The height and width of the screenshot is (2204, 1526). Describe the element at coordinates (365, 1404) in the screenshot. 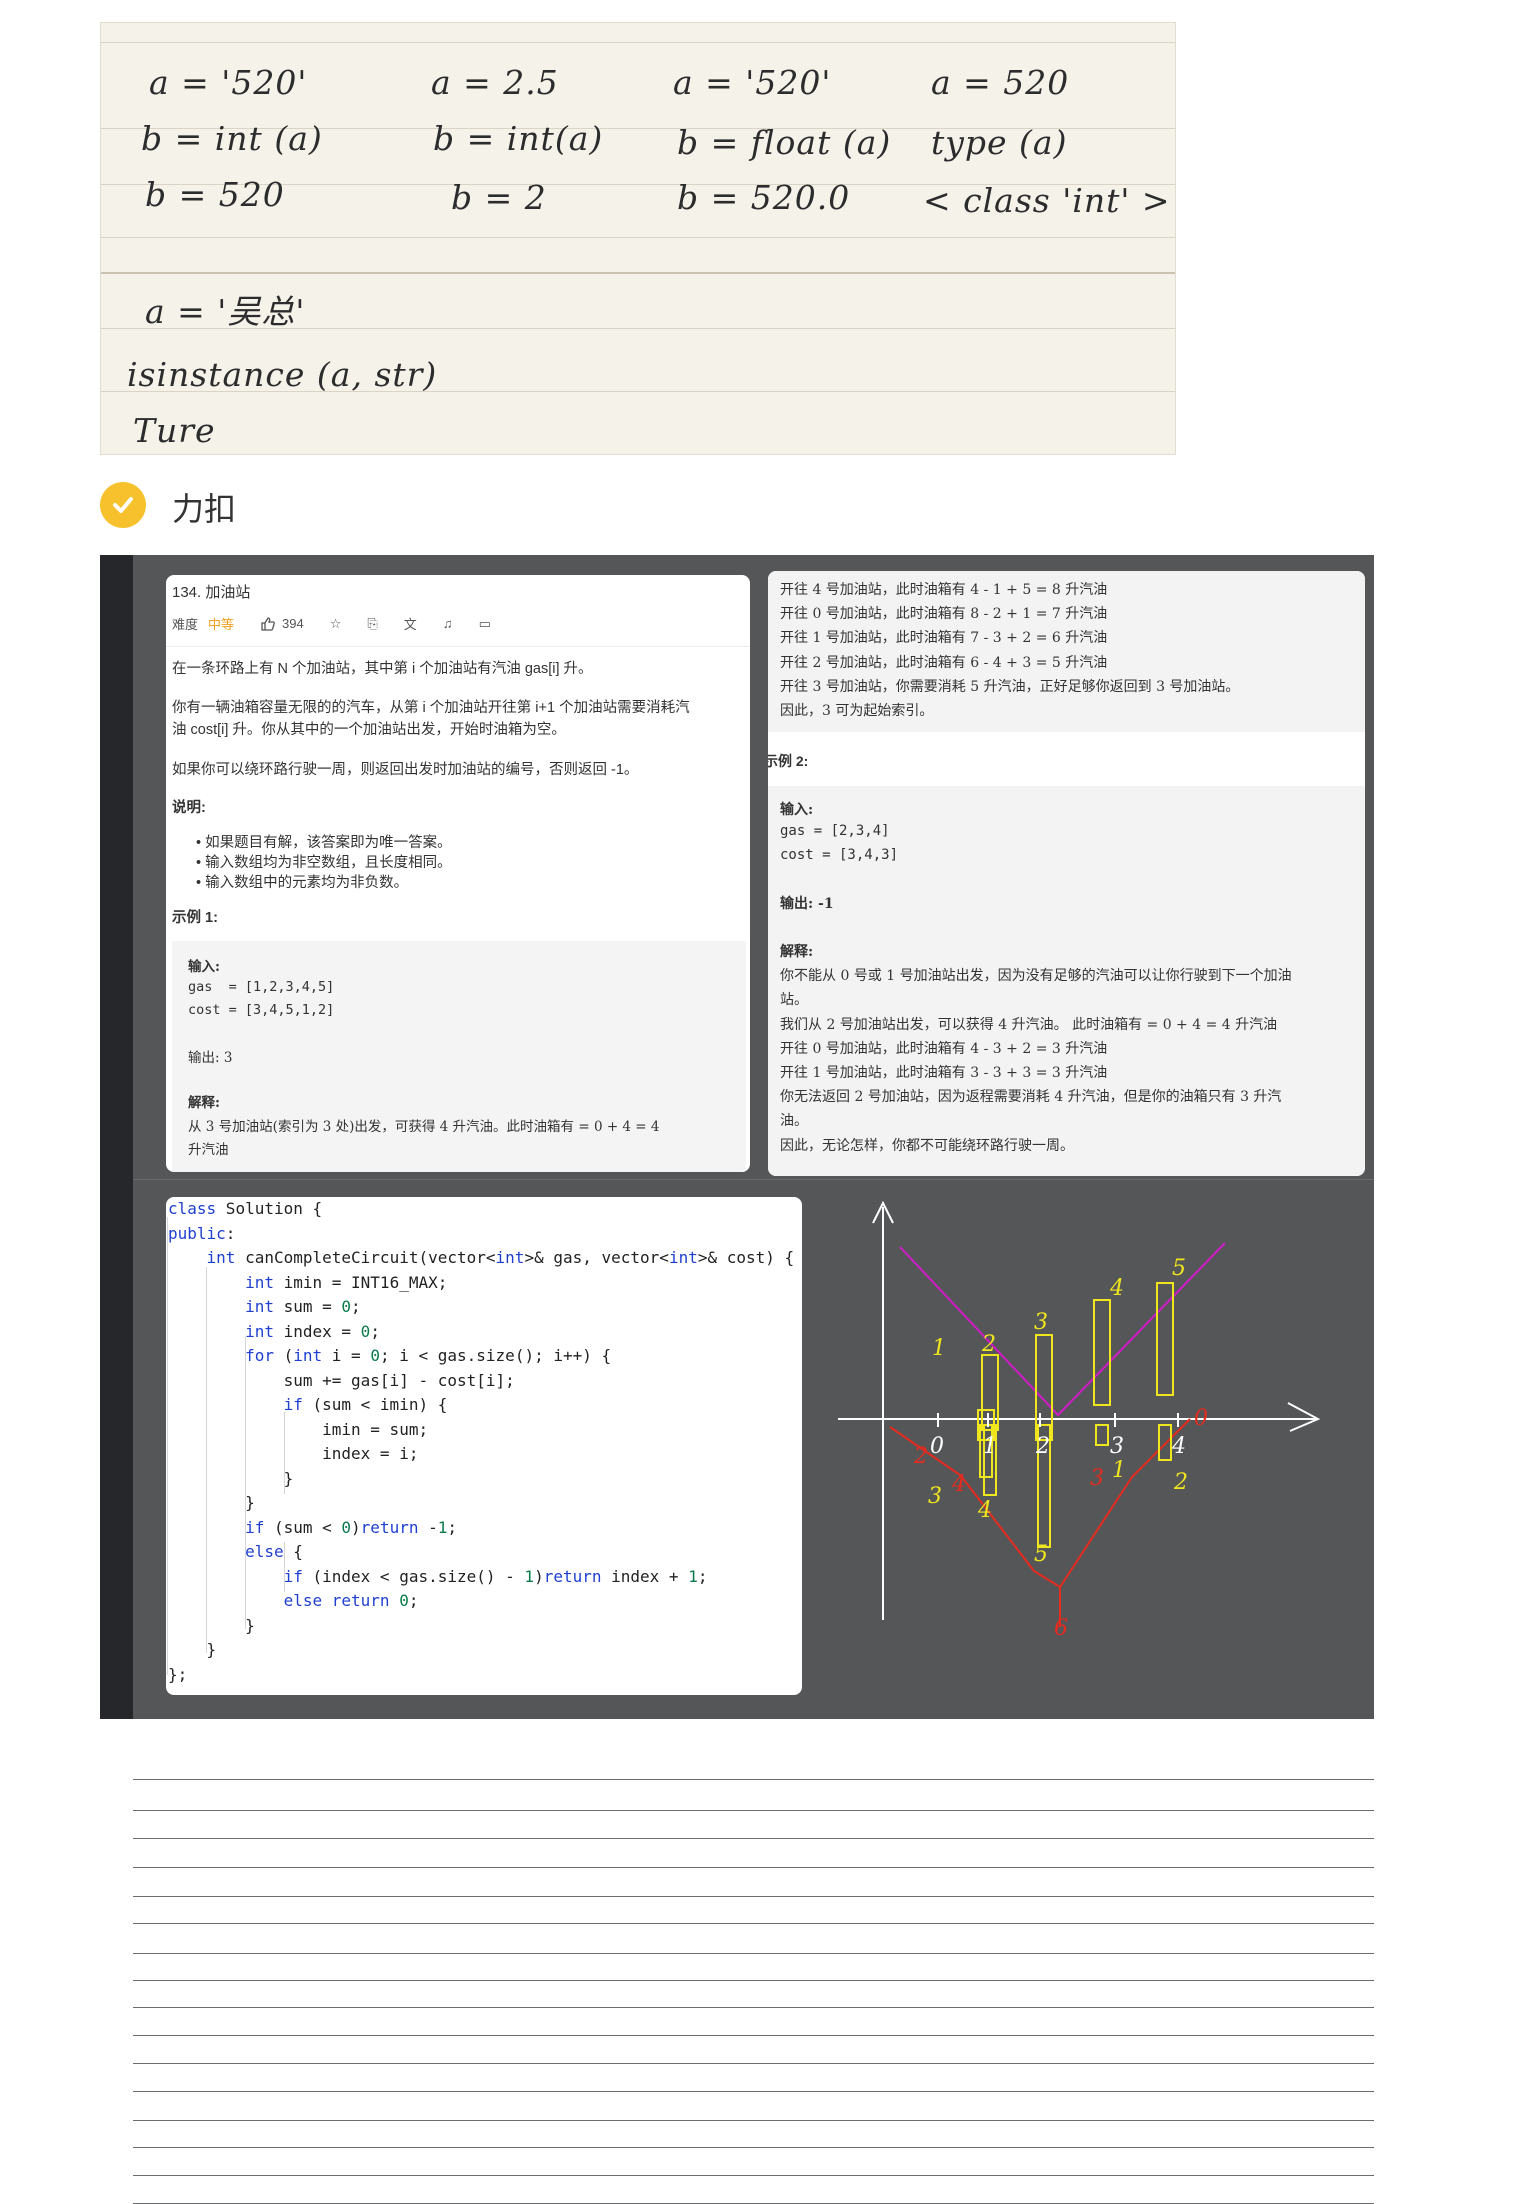

I see `code-line: if (sum < imin) {` at that location.